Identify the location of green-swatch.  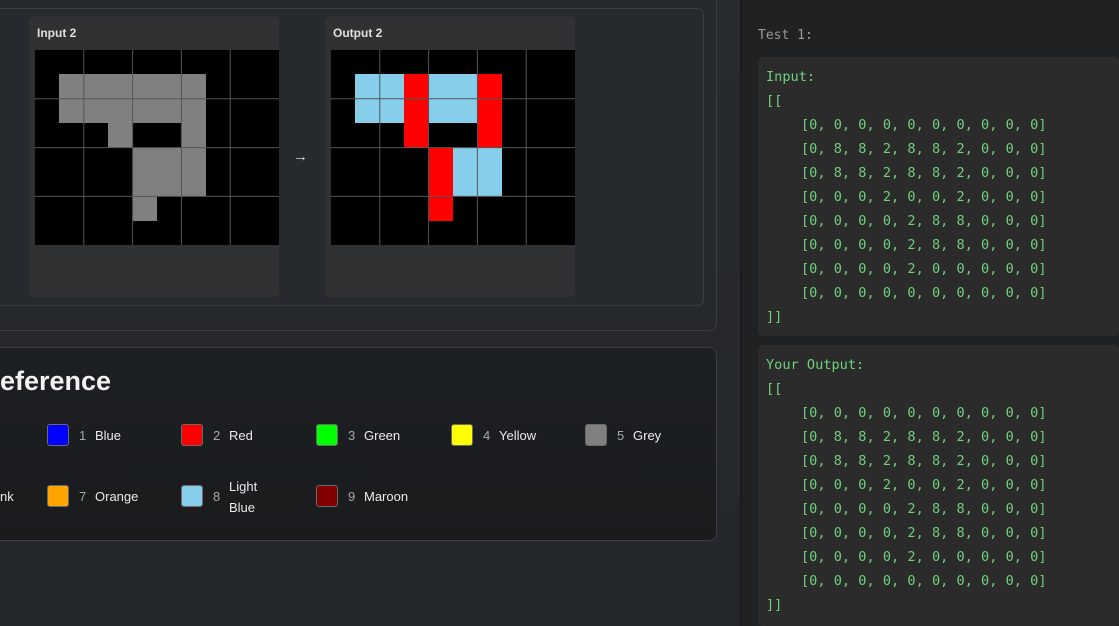
(327, 435).